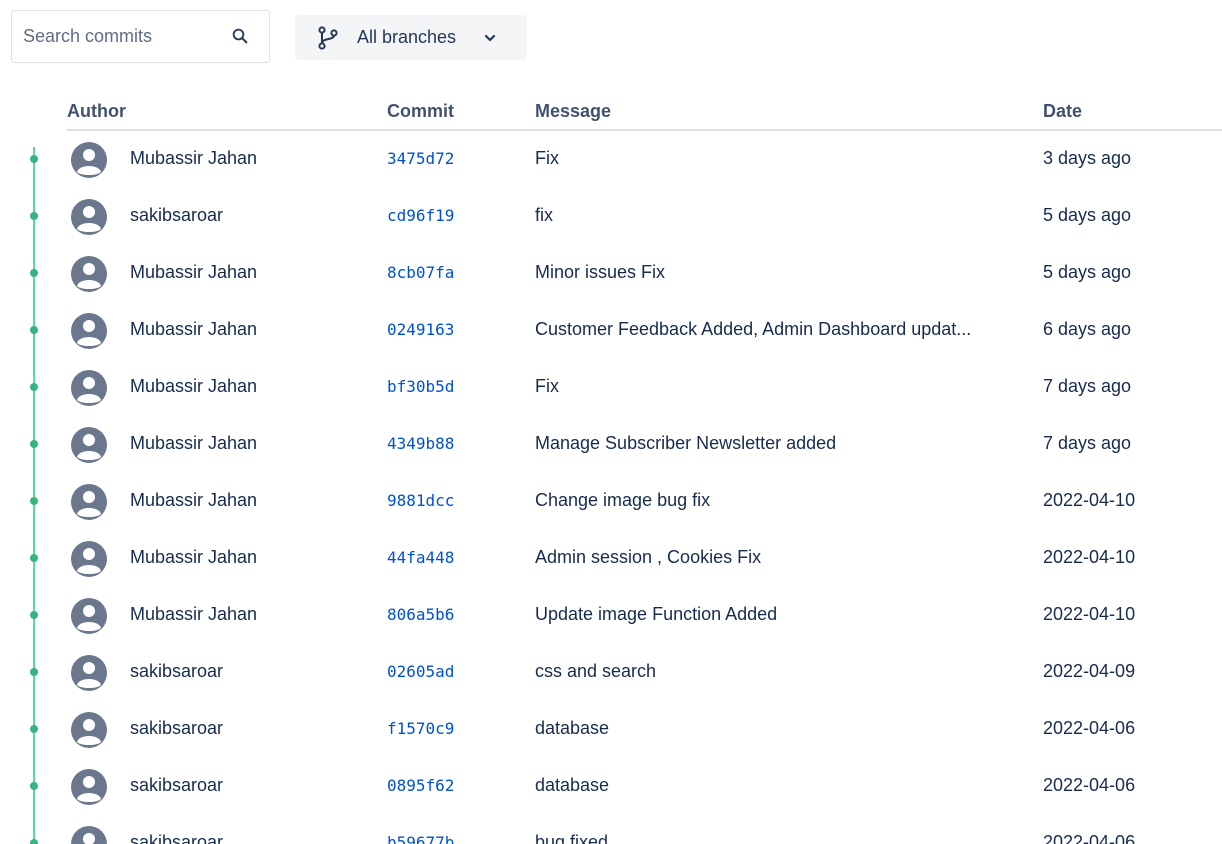 The image size is (1222, 844). I want to click on search-placeholder: Search commits, so click(88, 36).